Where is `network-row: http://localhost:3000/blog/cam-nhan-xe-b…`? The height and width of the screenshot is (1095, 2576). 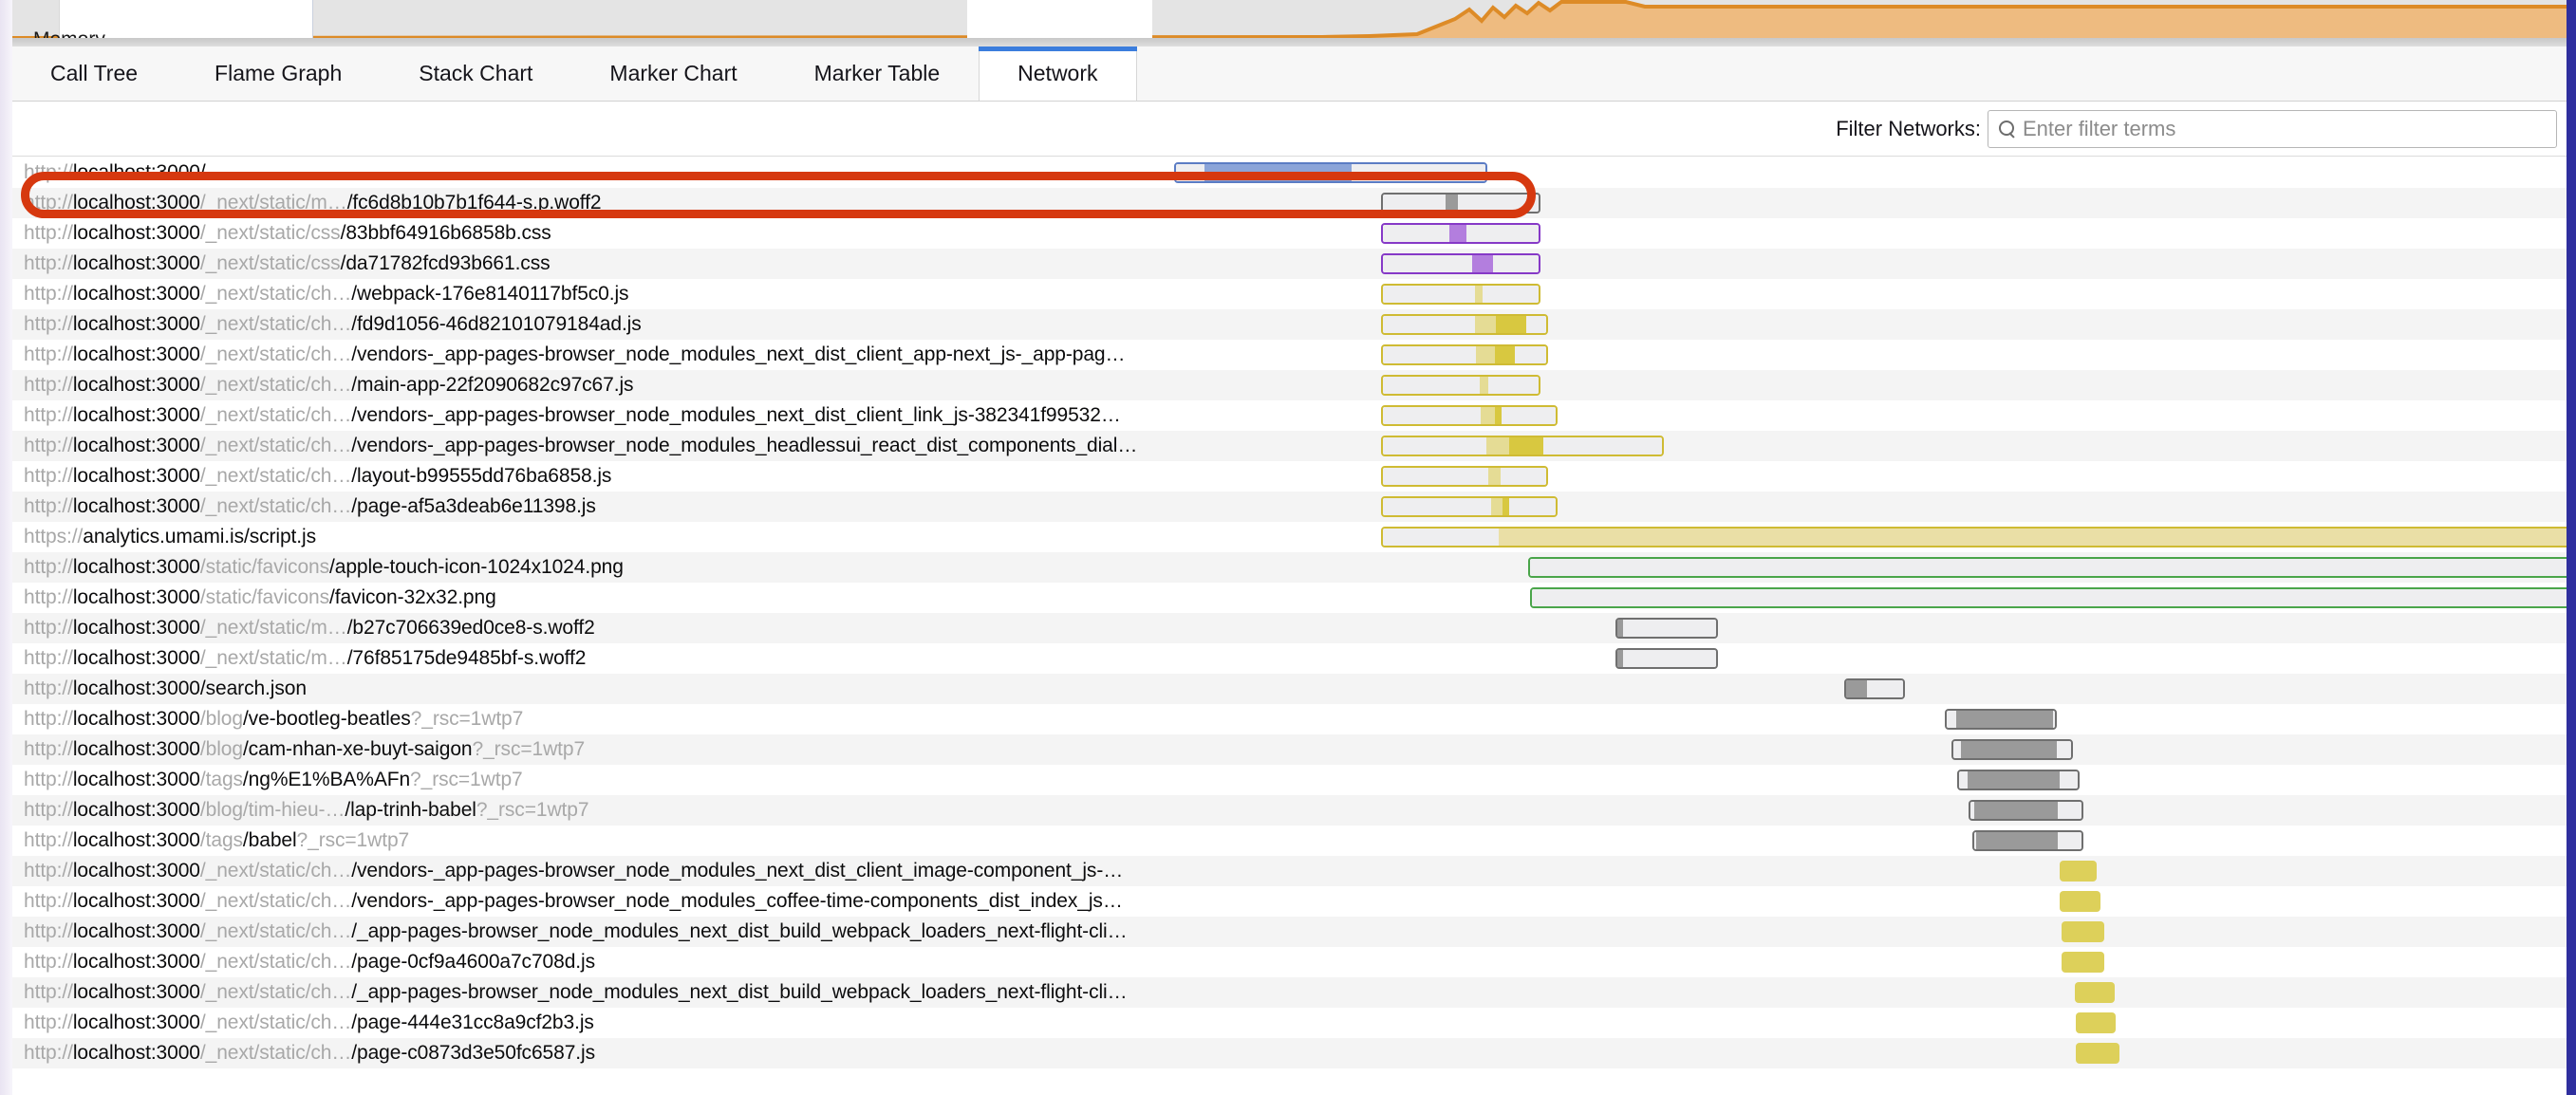
network-row: http://localhost:3000/blog/cam-nhan-xe-b… is located at coordinates (1289, 749).